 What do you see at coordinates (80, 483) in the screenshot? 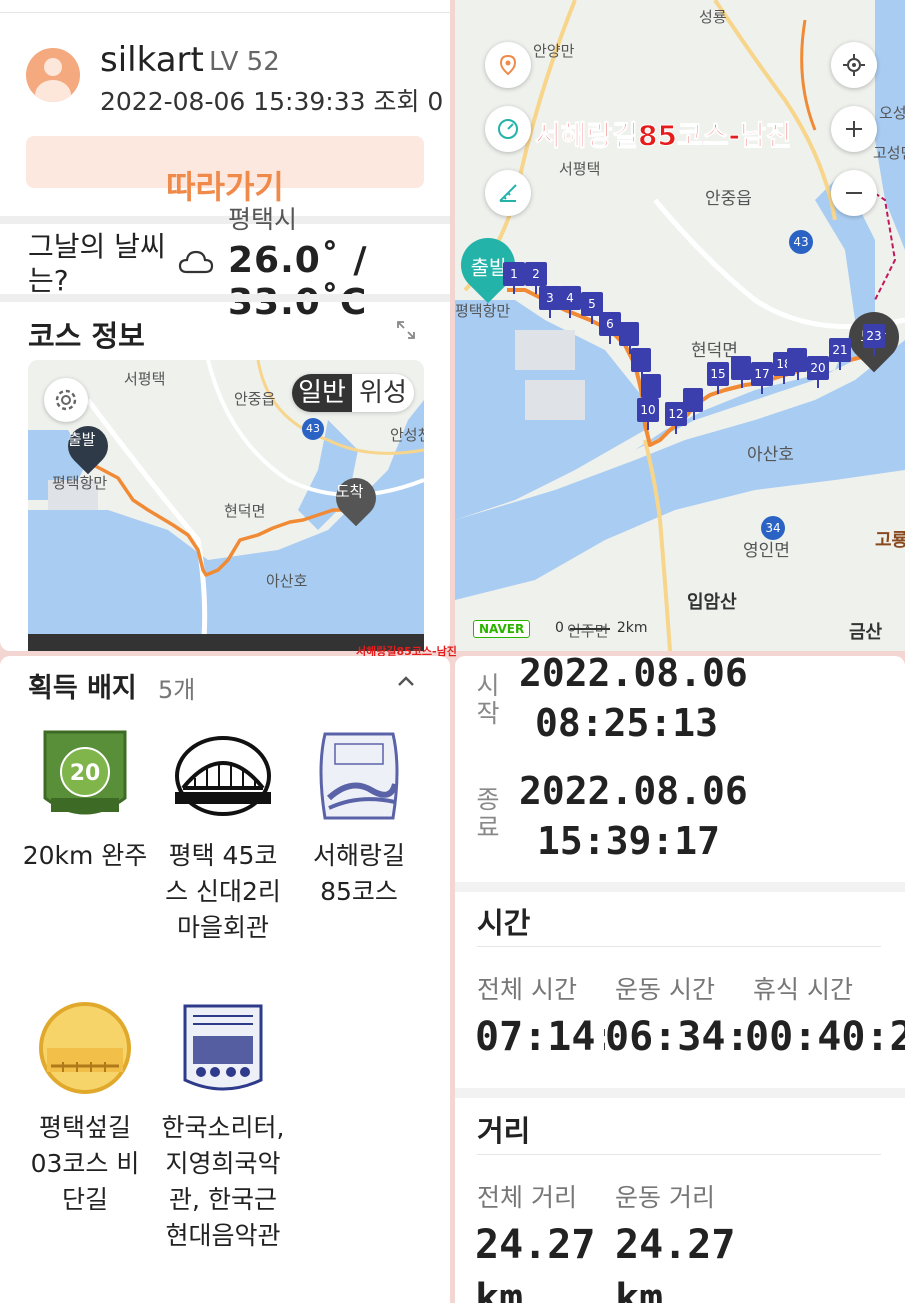
I see `place-label: 평택항만` at bounding box center [80, 483].